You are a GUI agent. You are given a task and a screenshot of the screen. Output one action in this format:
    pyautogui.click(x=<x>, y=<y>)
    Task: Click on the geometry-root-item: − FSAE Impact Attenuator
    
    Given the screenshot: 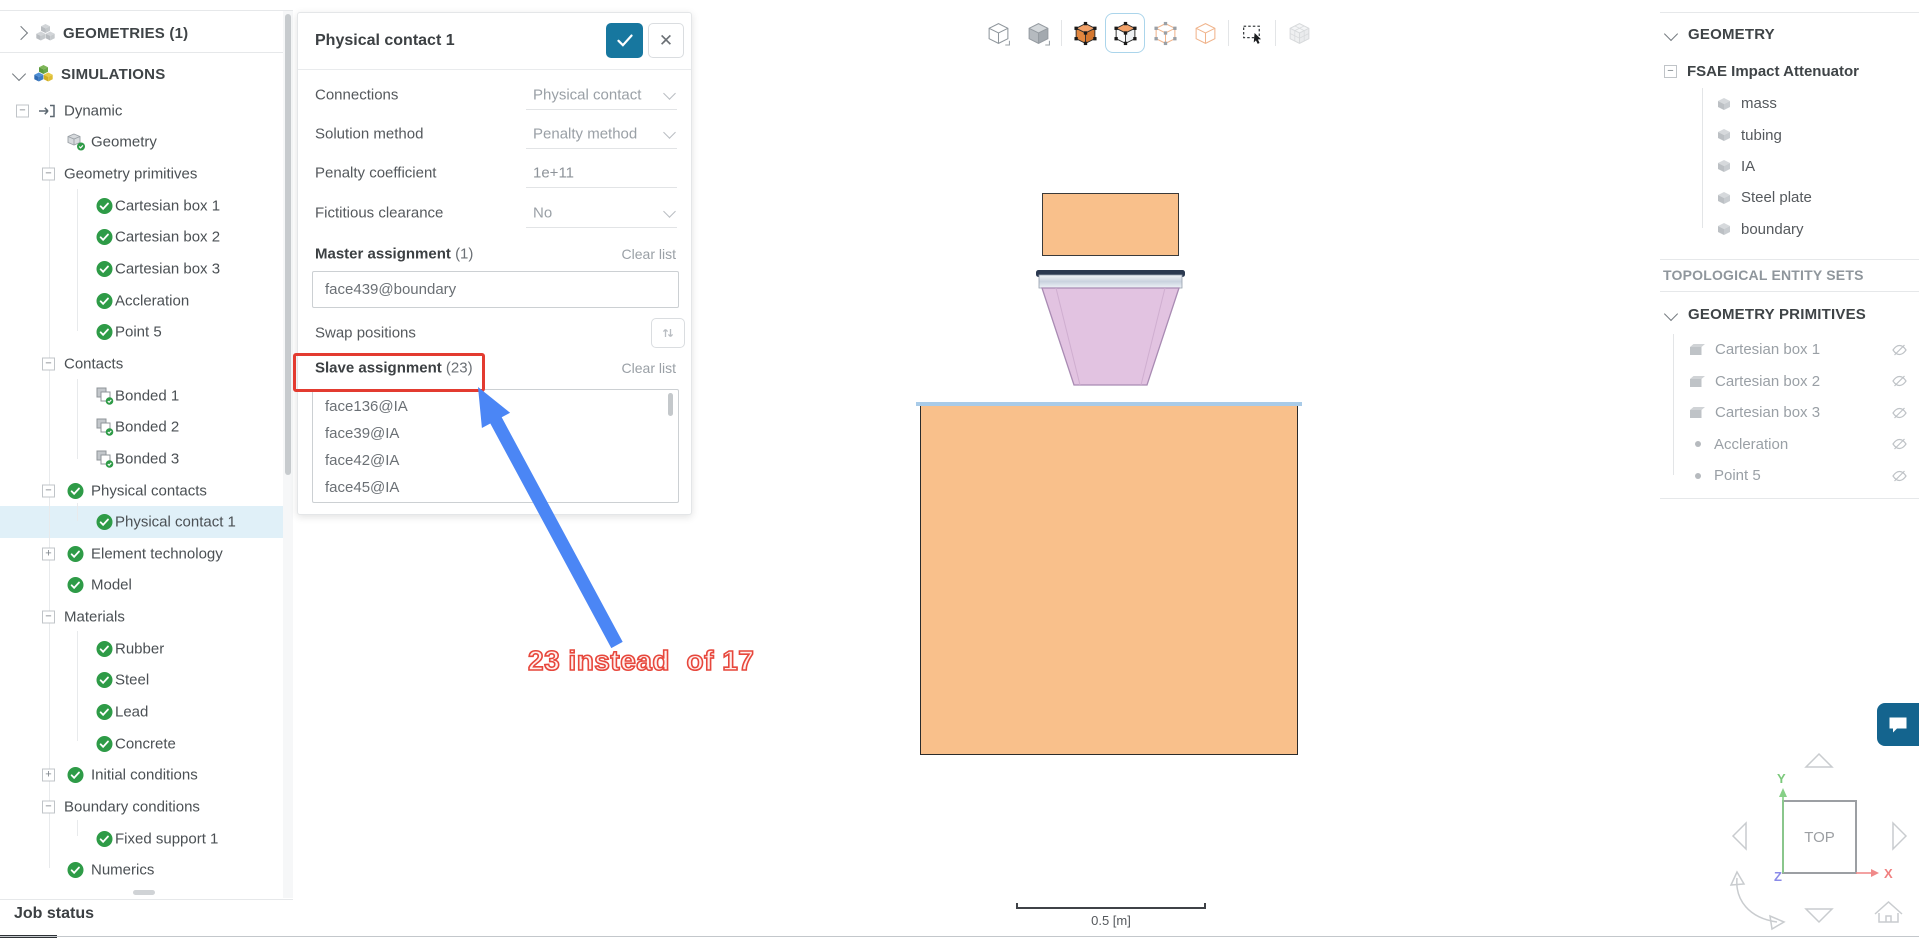 What is the action you would take?
    pyautogui.click(x=1787, y=71)
    